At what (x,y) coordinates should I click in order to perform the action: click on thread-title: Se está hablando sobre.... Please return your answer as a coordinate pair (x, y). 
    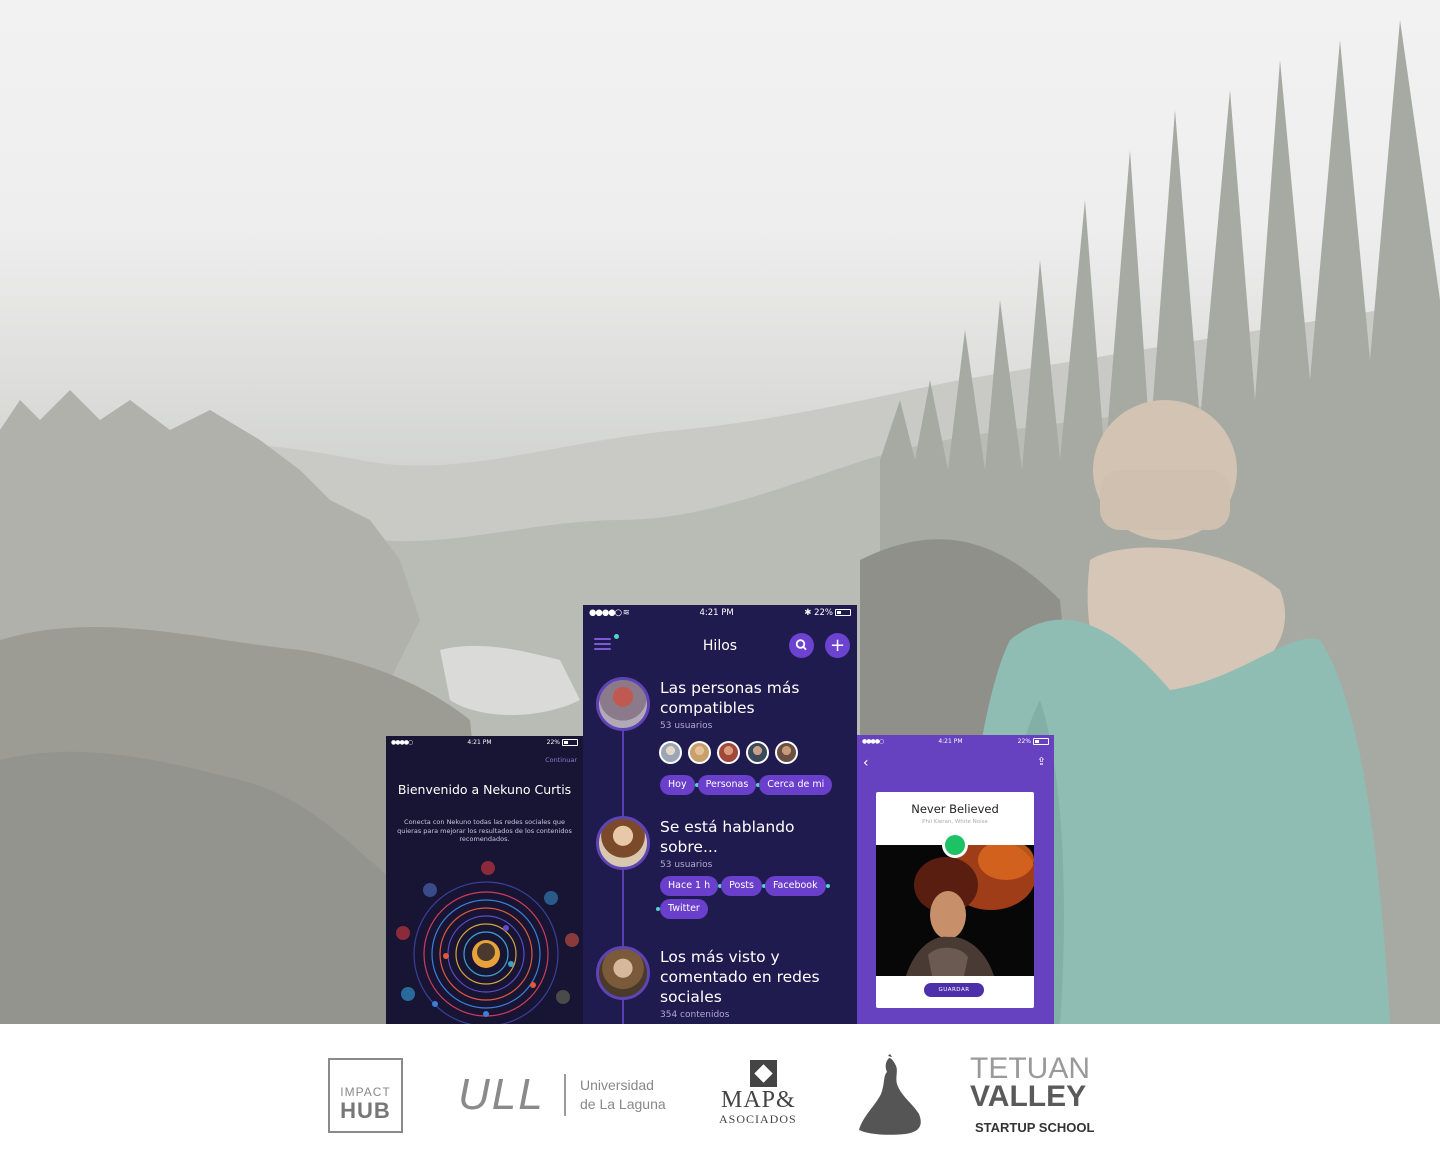
    Looking at the image, I should click on (727, 837).